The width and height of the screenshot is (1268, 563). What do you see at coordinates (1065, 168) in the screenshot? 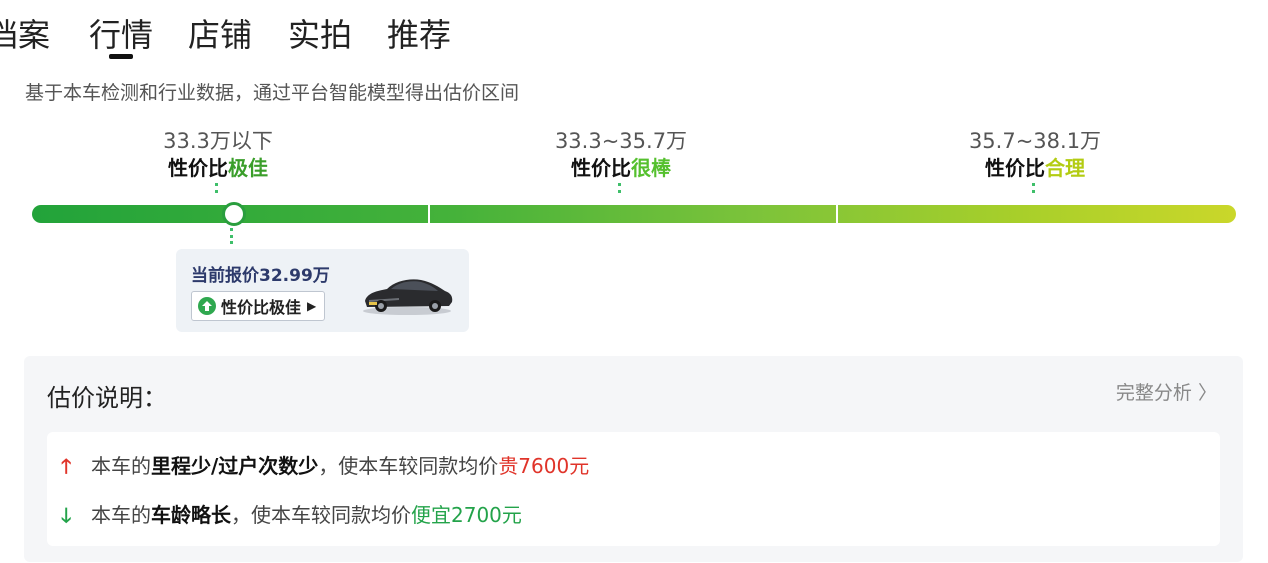
I see `segment-rating-value: 合理` at bounding box center [1065, 168].